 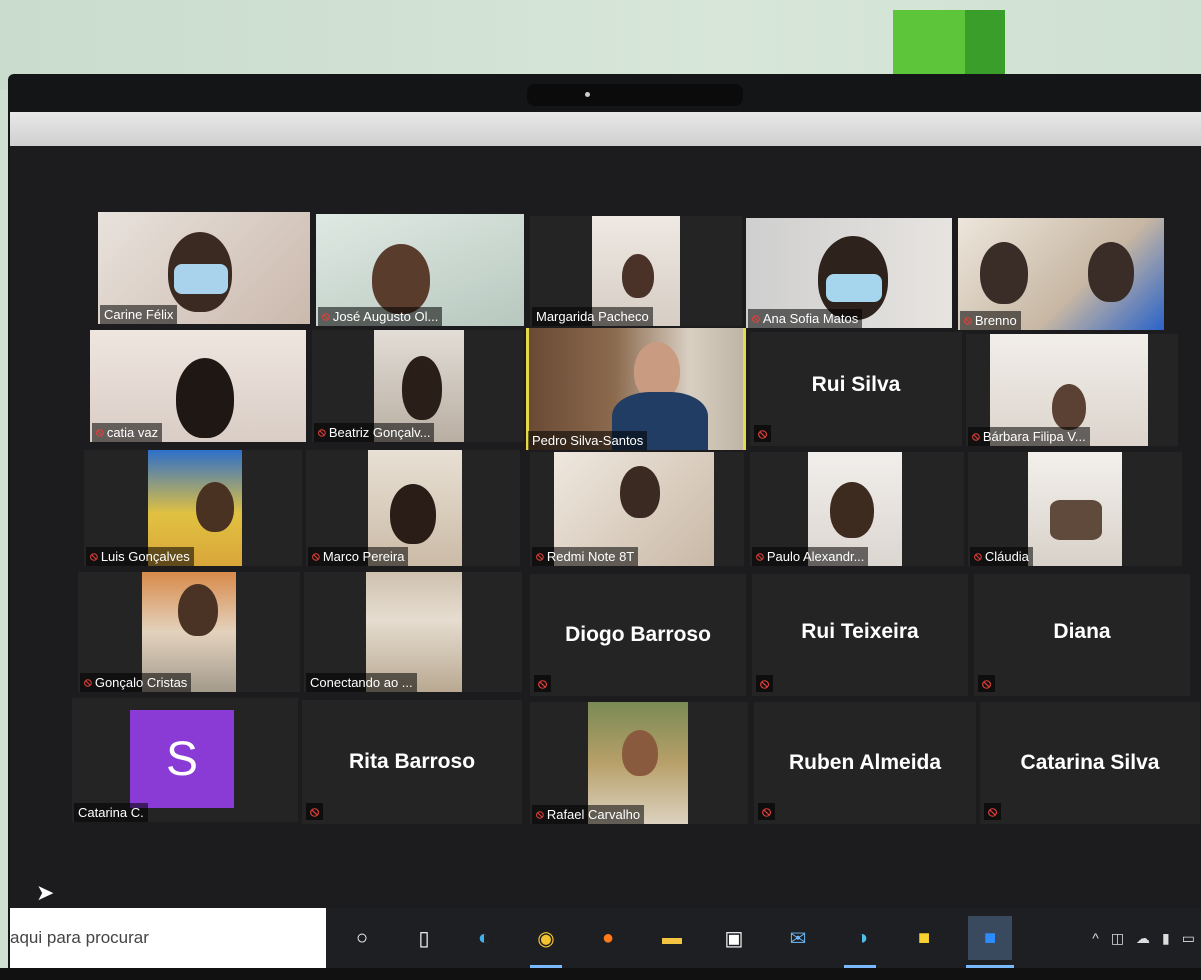 I want to click on participant-tile: ⦸ Luis Gonçalves, so click(x=193, y=508).